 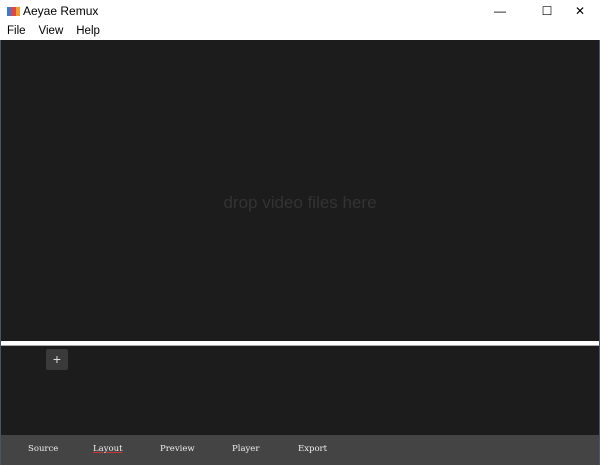 I want to click on menu-file: File, so click(x=16, y=31).